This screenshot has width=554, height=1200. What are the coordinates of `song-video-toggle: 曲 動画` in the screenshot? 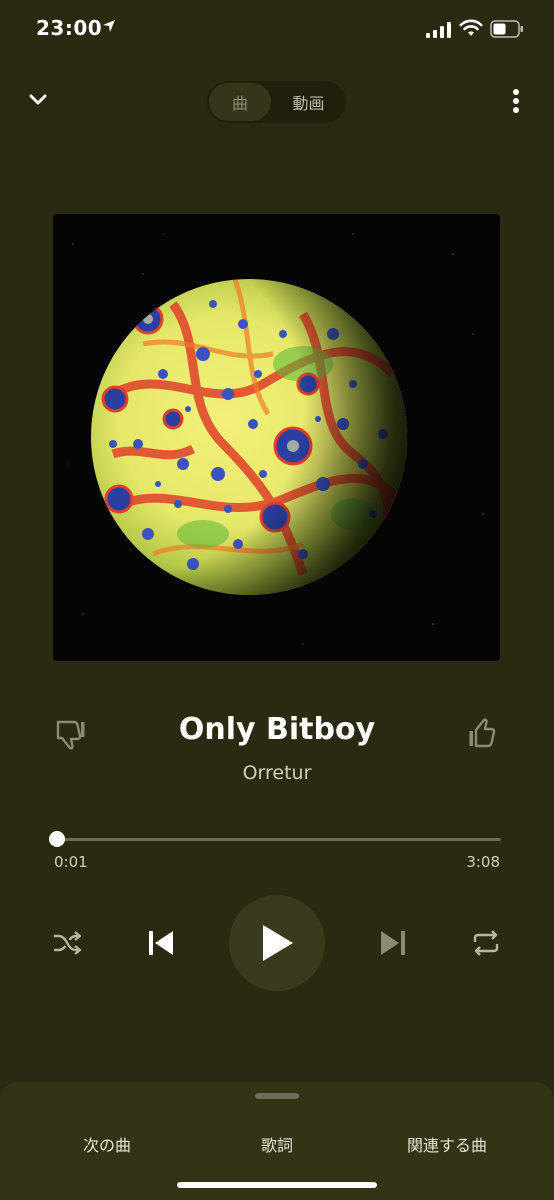 It's located at (276, 102).